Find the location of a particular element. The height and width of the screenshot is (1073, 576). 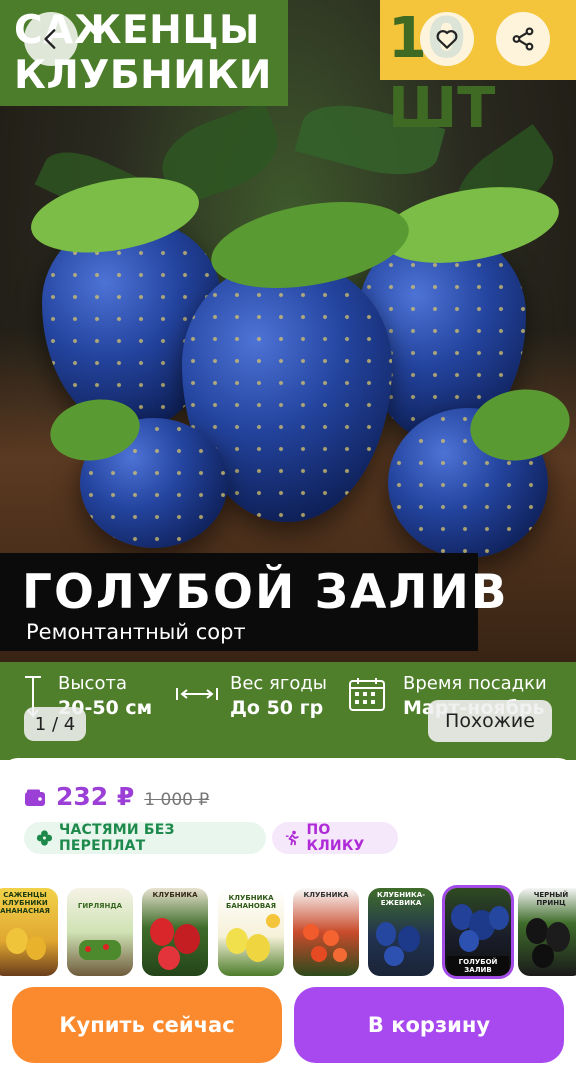

variant-thumbnail: ЧЕРНЫЙ ПРИНЦ is located at coordinates (547, 932).